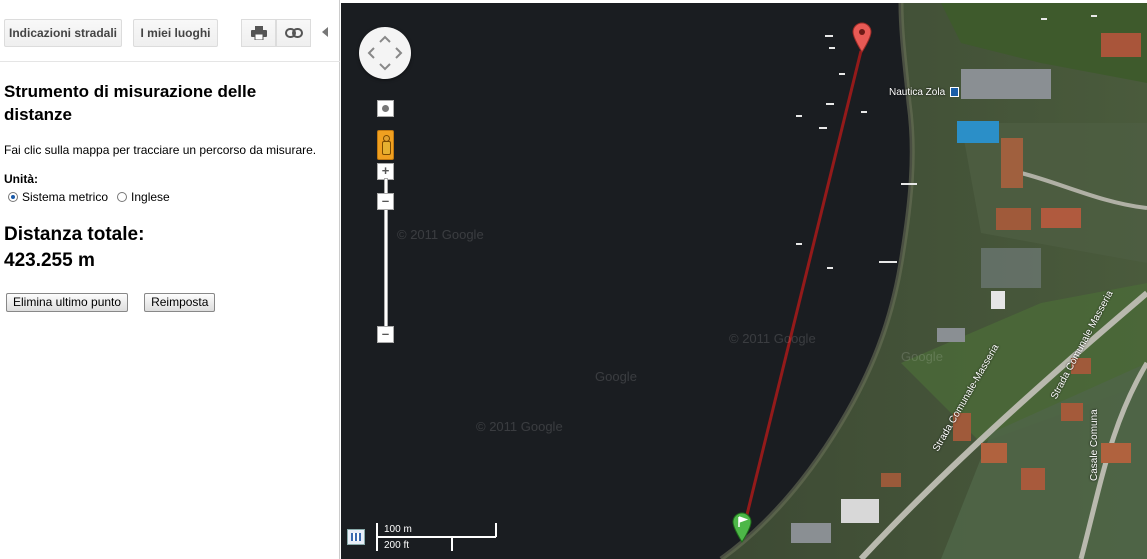 The width and height of the screenshot is (1147, 559). What do you see at coordinates (13, 197) in the screenshot?
I see `metric-radio` at bounding box center [13, 197].